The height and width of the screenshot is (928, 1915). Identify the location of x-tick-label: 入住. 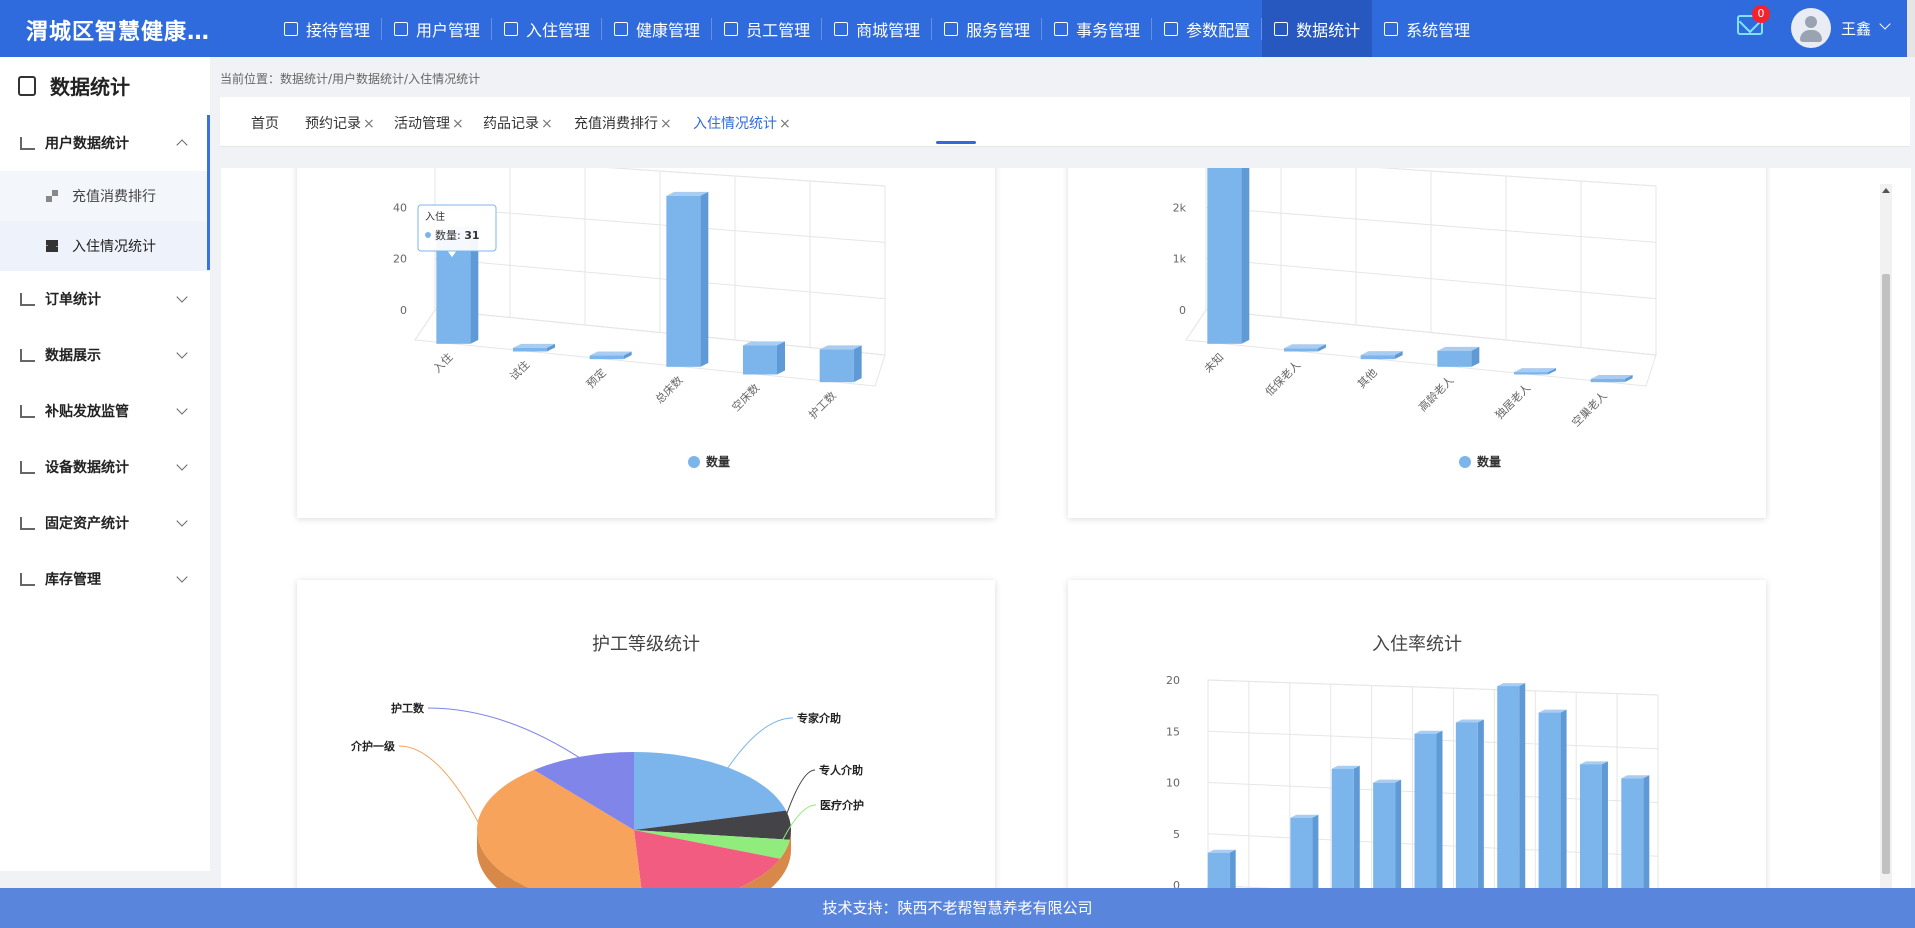
(442, 362).